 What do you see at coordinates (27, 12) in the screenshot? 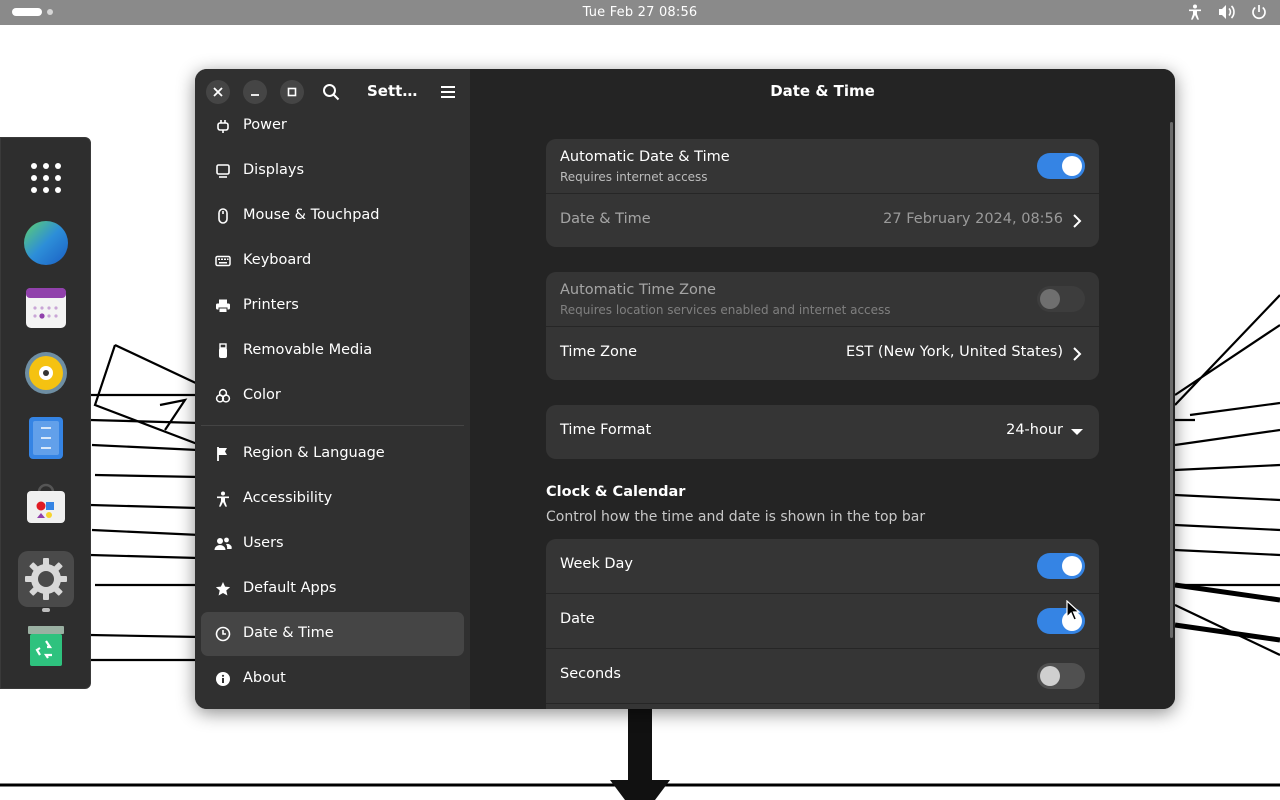
I see `workspace-indicator-active` at bounding box center [27, 12].